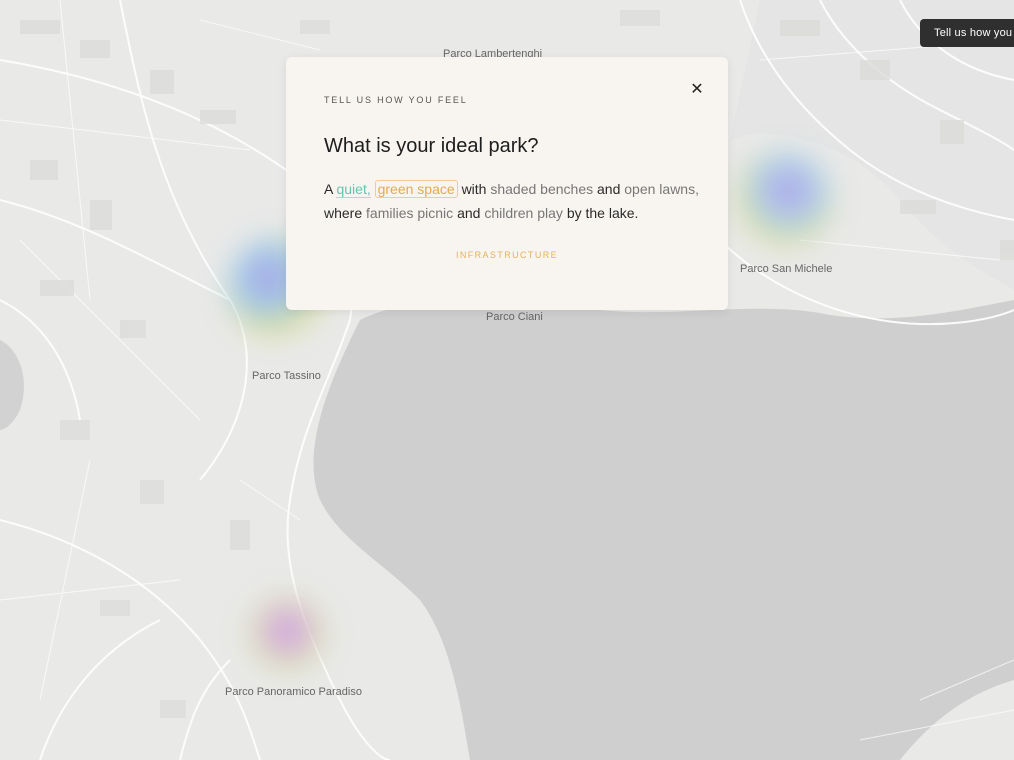 This screenshot has width=1014, height=760. Describe the element at coordinates (967, 33) in the screenshot. I see `tell-us-button: Tell us how you` at that location.